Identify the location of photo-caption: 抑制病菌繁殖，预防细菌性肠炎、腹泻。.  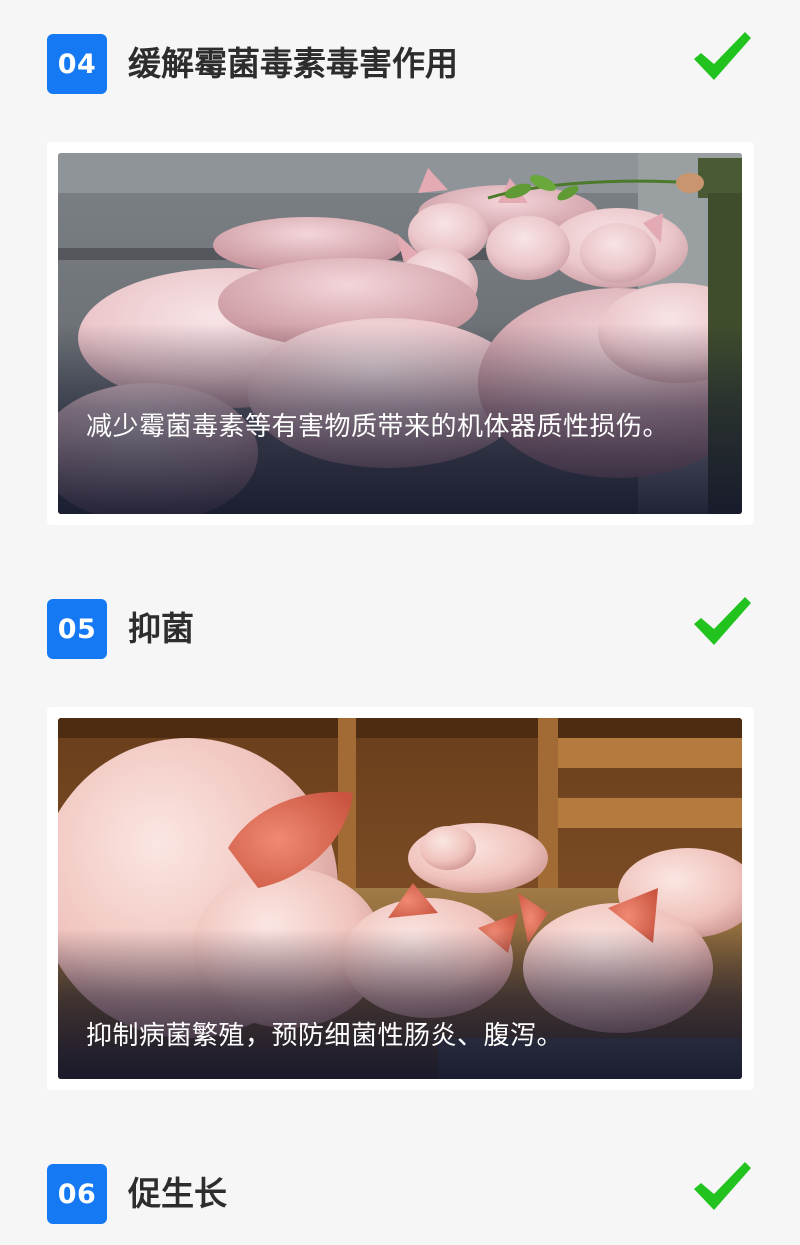
(325, 1036).